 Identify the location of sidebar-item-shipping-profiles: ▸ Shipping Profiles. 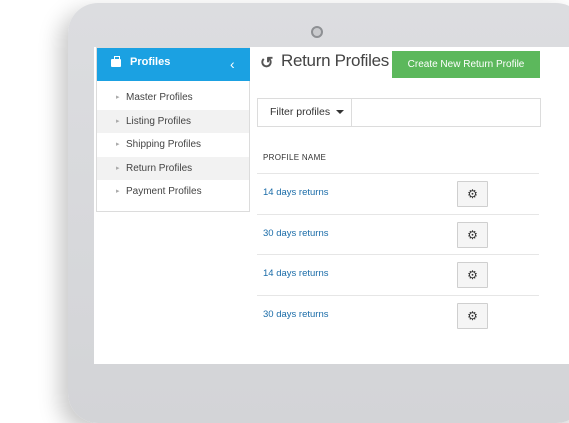
(173, 145).